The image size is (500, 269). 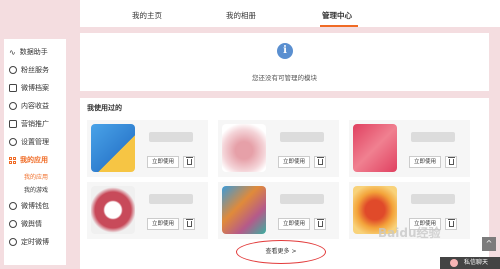 I want to click on archive-icon, so click(x=13, y=88).